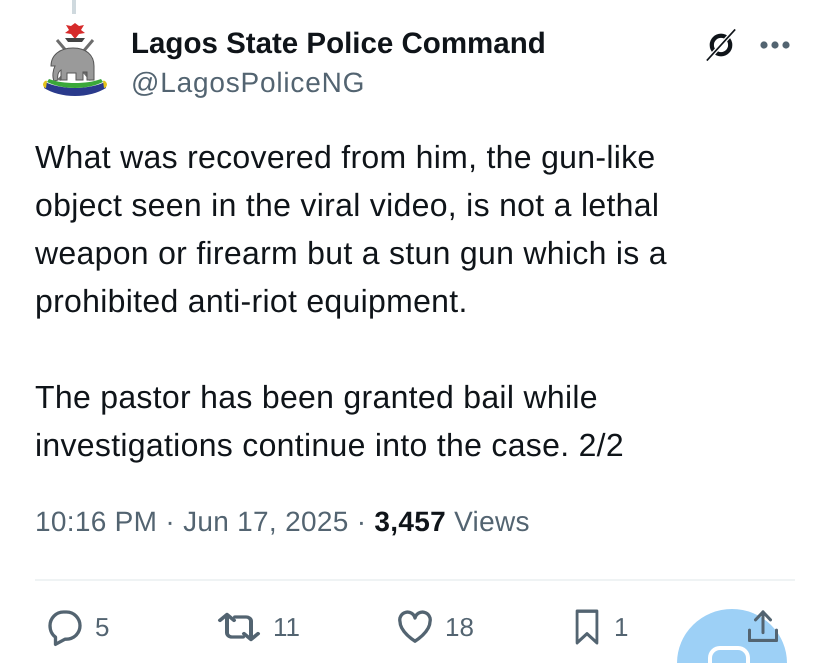 The width and height of the screenshot is (828, 663). What do you see at coordinates (266, 521) in the screenshot?
I see `post-date: Jun 17, 2025` at bounding box center [266, 521].